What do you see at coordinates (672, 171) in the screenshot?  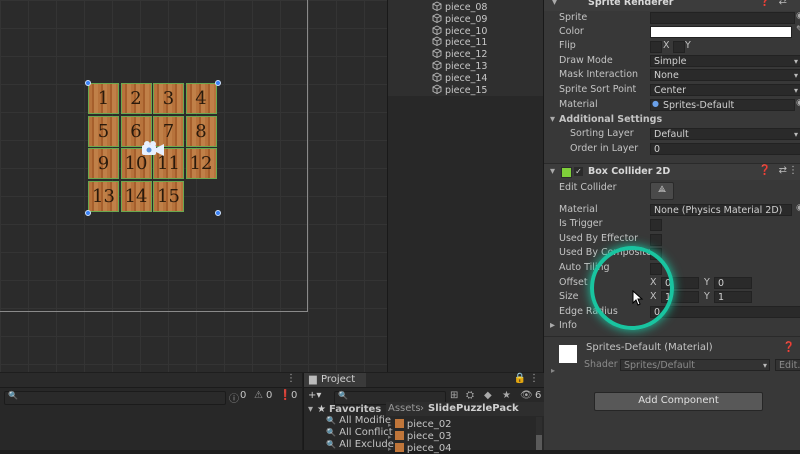 I see `box-collider-header: ▾ ✓ Box Collider 2D ❓ ⇄ ⋮` at bounding box center [672, 171].